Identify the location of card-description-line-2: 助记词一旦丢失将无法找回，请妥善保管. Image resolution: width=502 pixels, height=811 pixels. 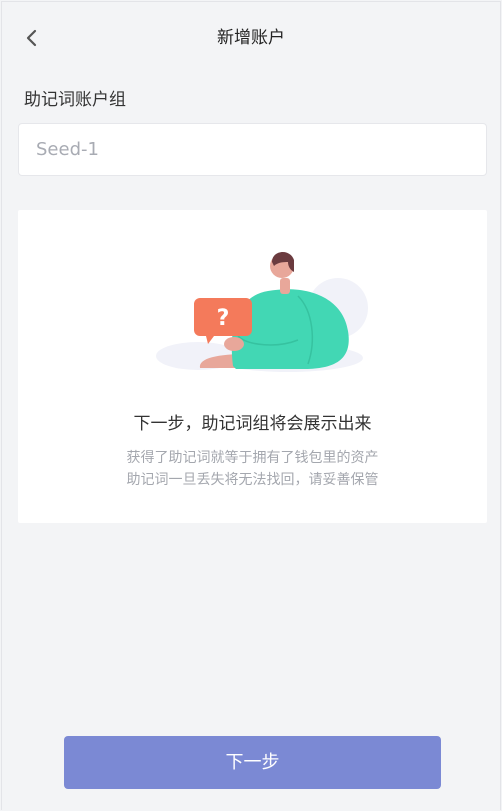
(252, 480).